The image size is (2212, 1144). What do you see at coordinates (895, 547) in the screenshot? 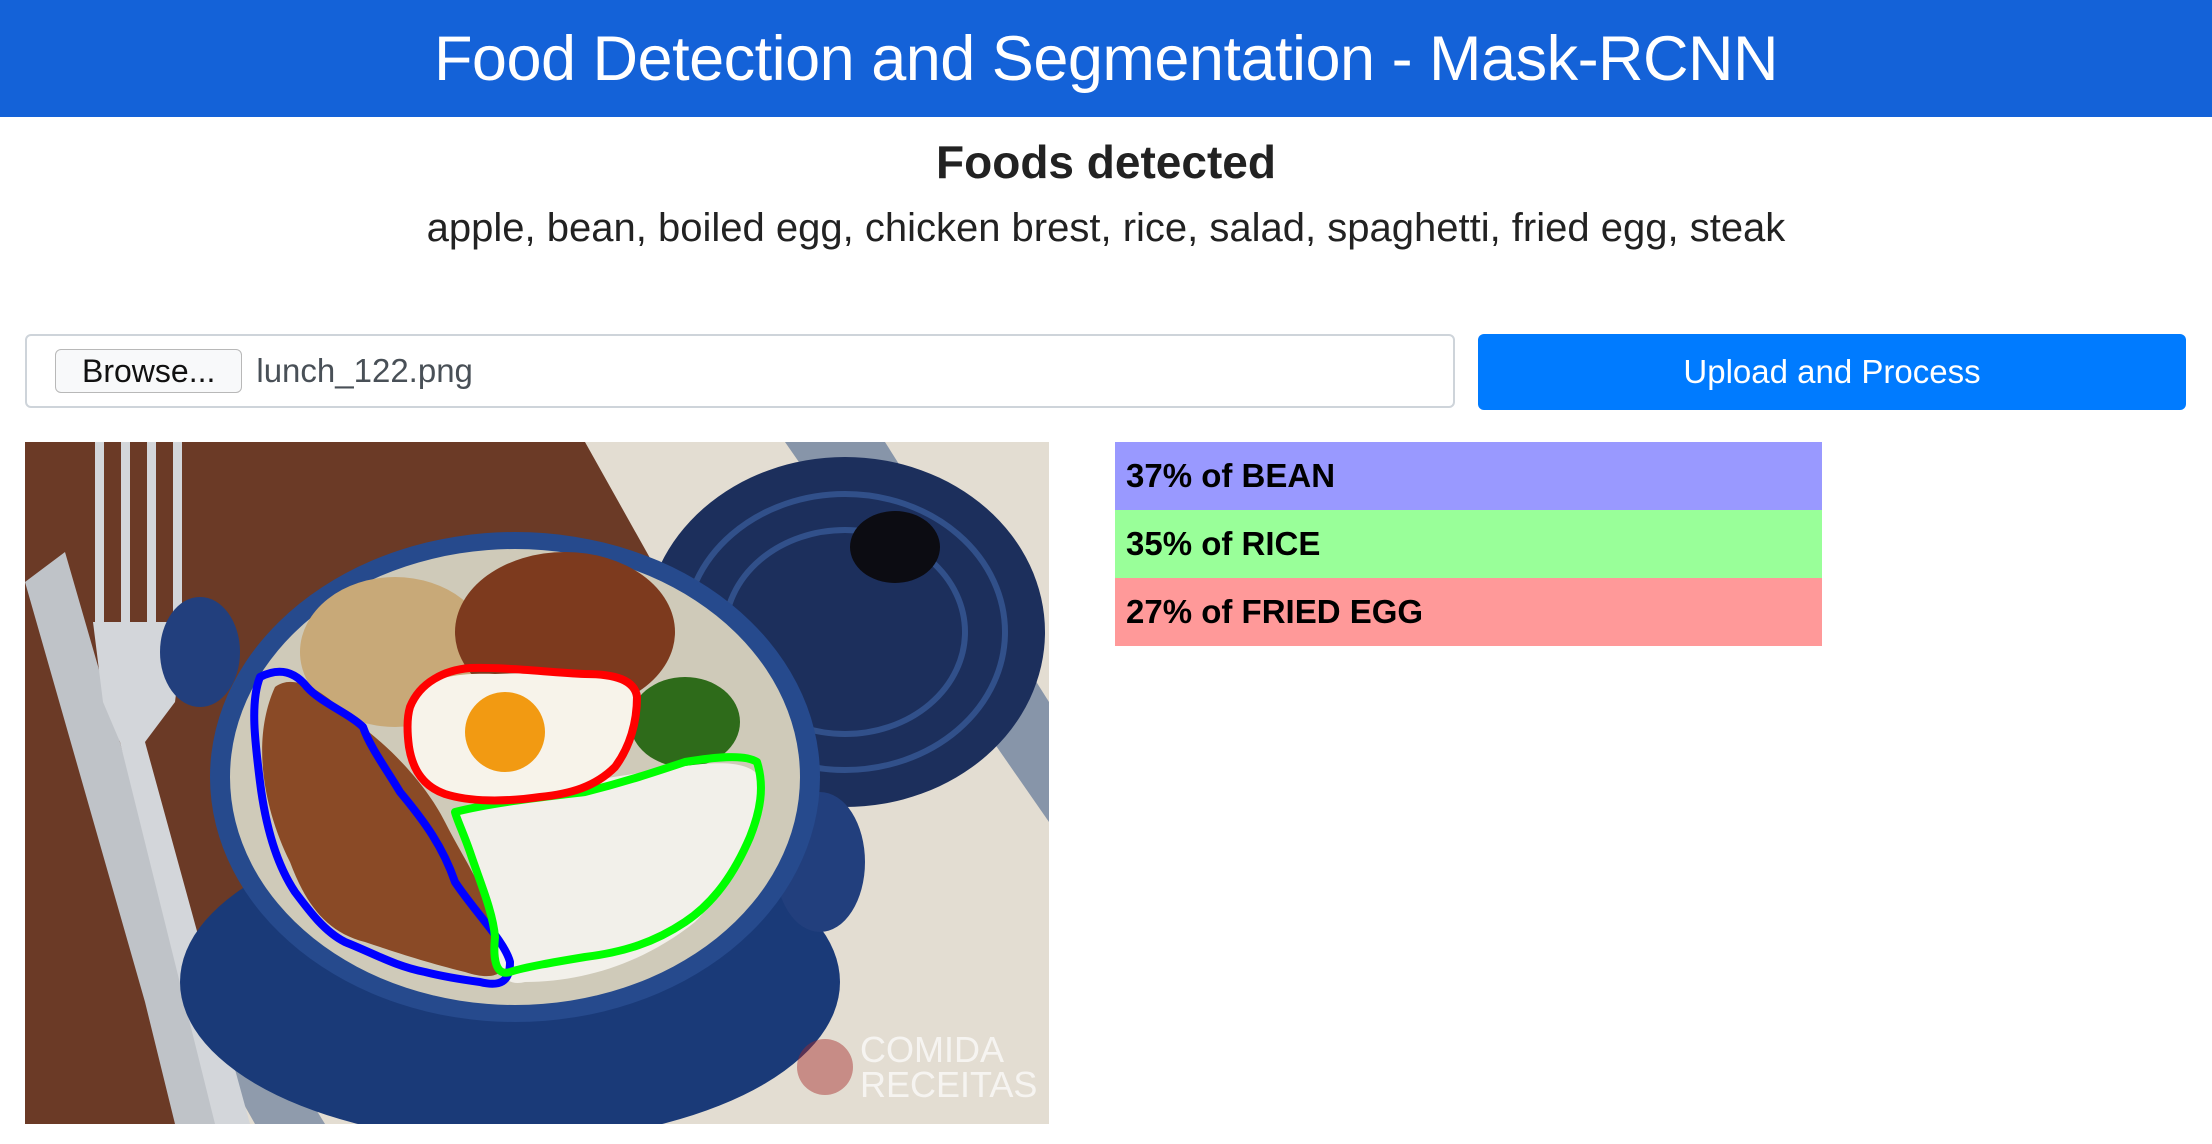
I see `lid-knob` at bounding box center [895, 547].